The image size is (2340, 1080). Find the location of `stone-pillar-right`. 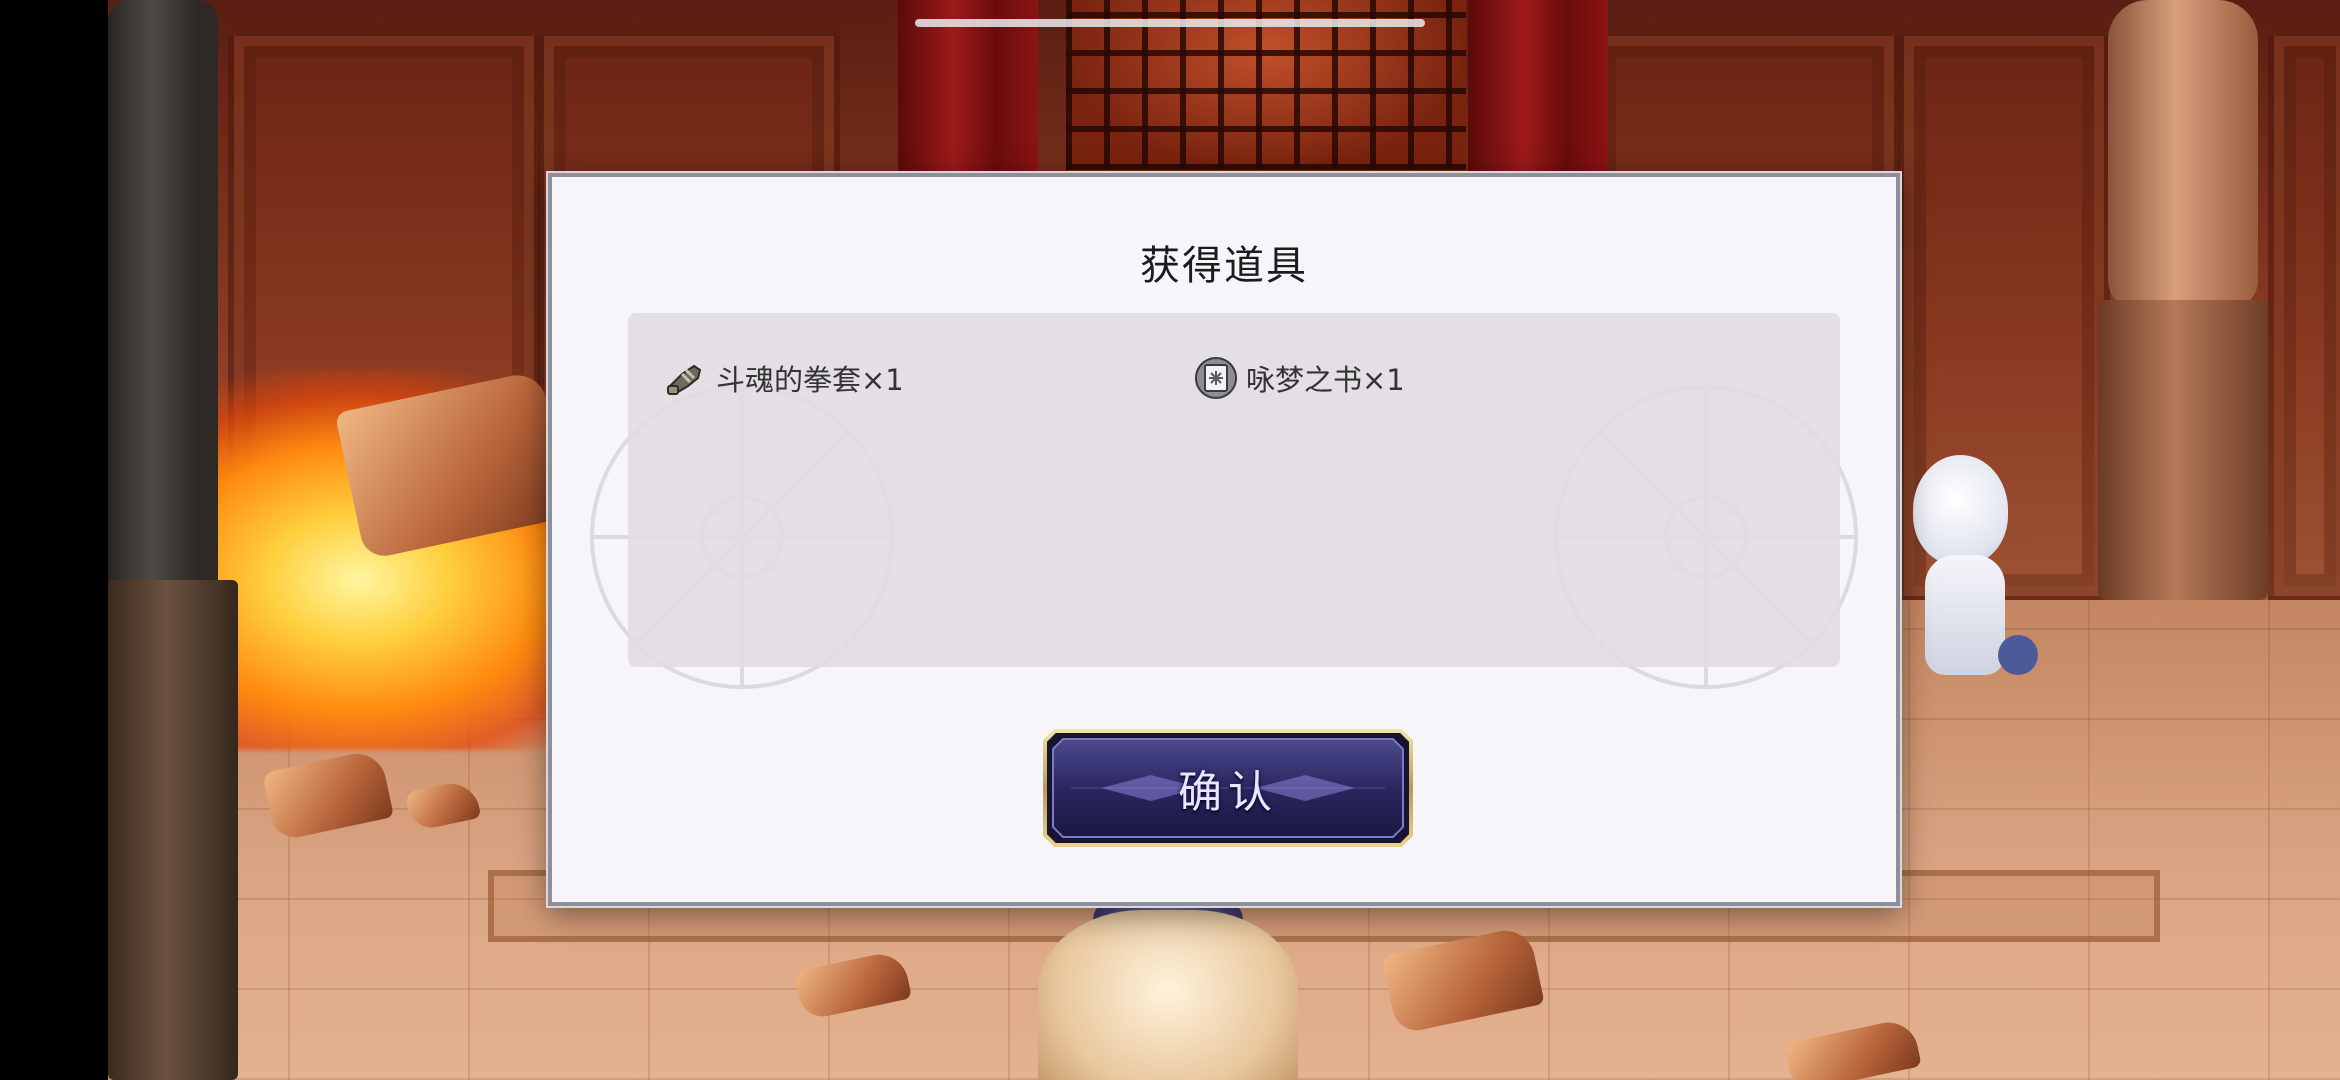

stone-pillar-right is located at coordinates (2183, 155).